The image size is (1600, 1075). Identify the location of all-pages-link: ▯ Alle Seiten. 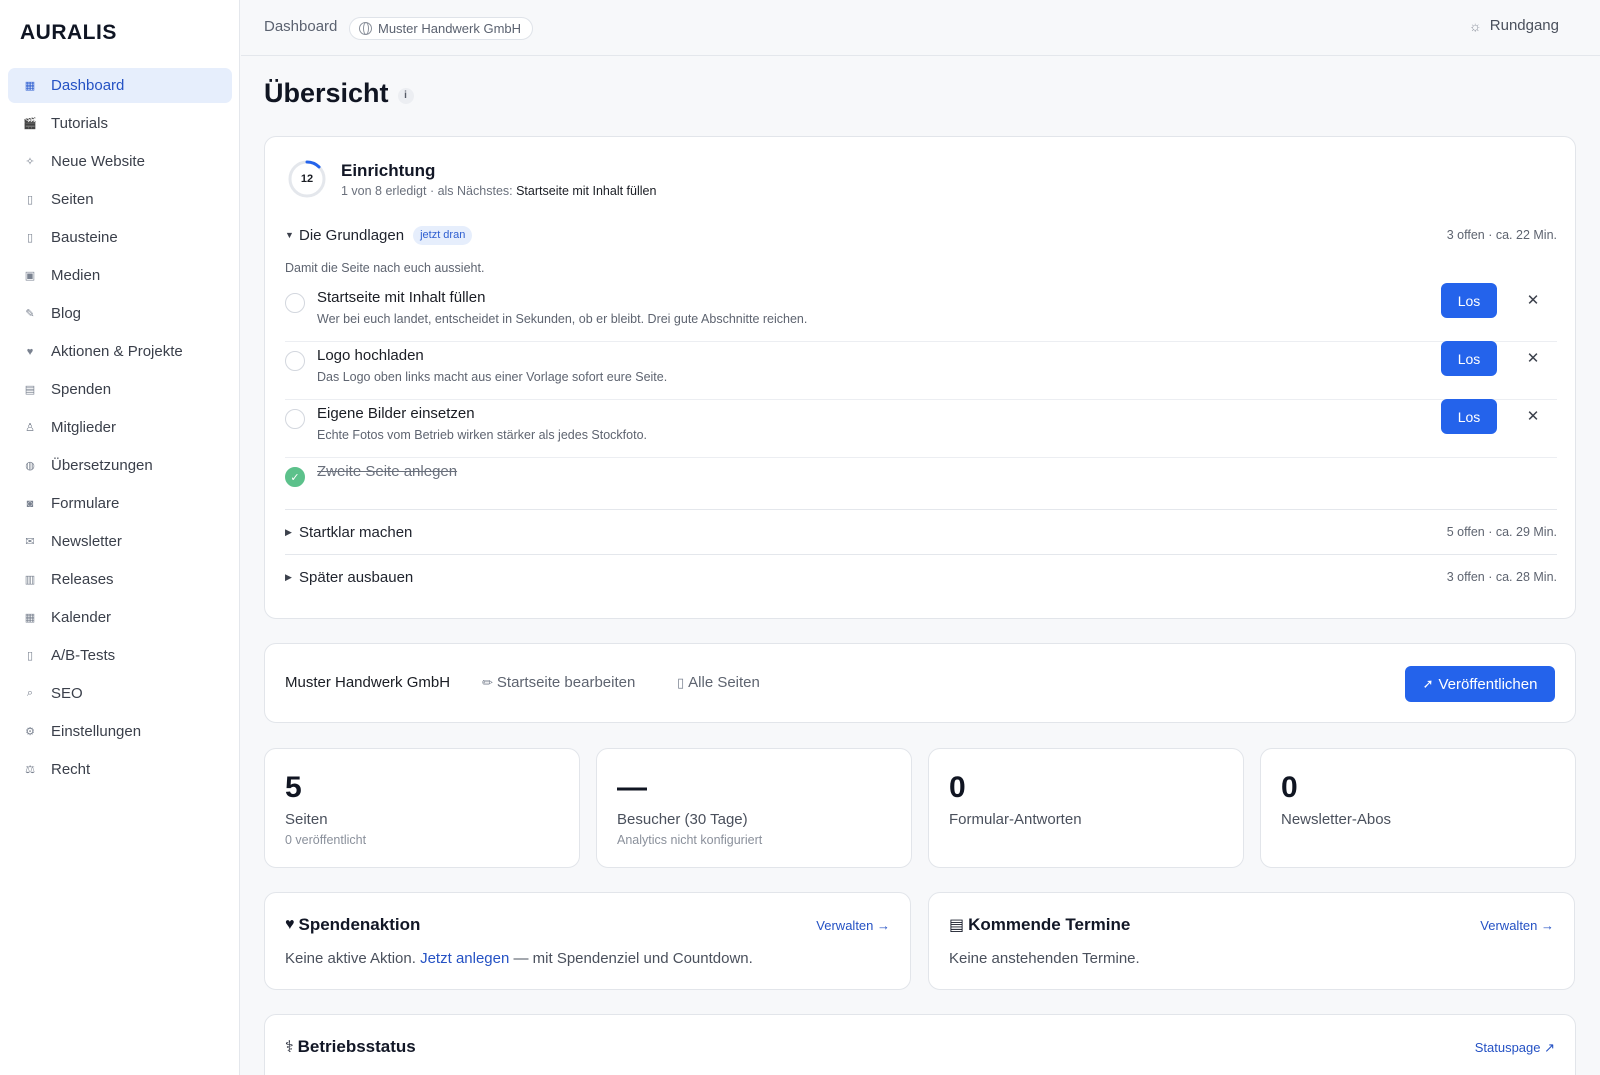
(718, 682).